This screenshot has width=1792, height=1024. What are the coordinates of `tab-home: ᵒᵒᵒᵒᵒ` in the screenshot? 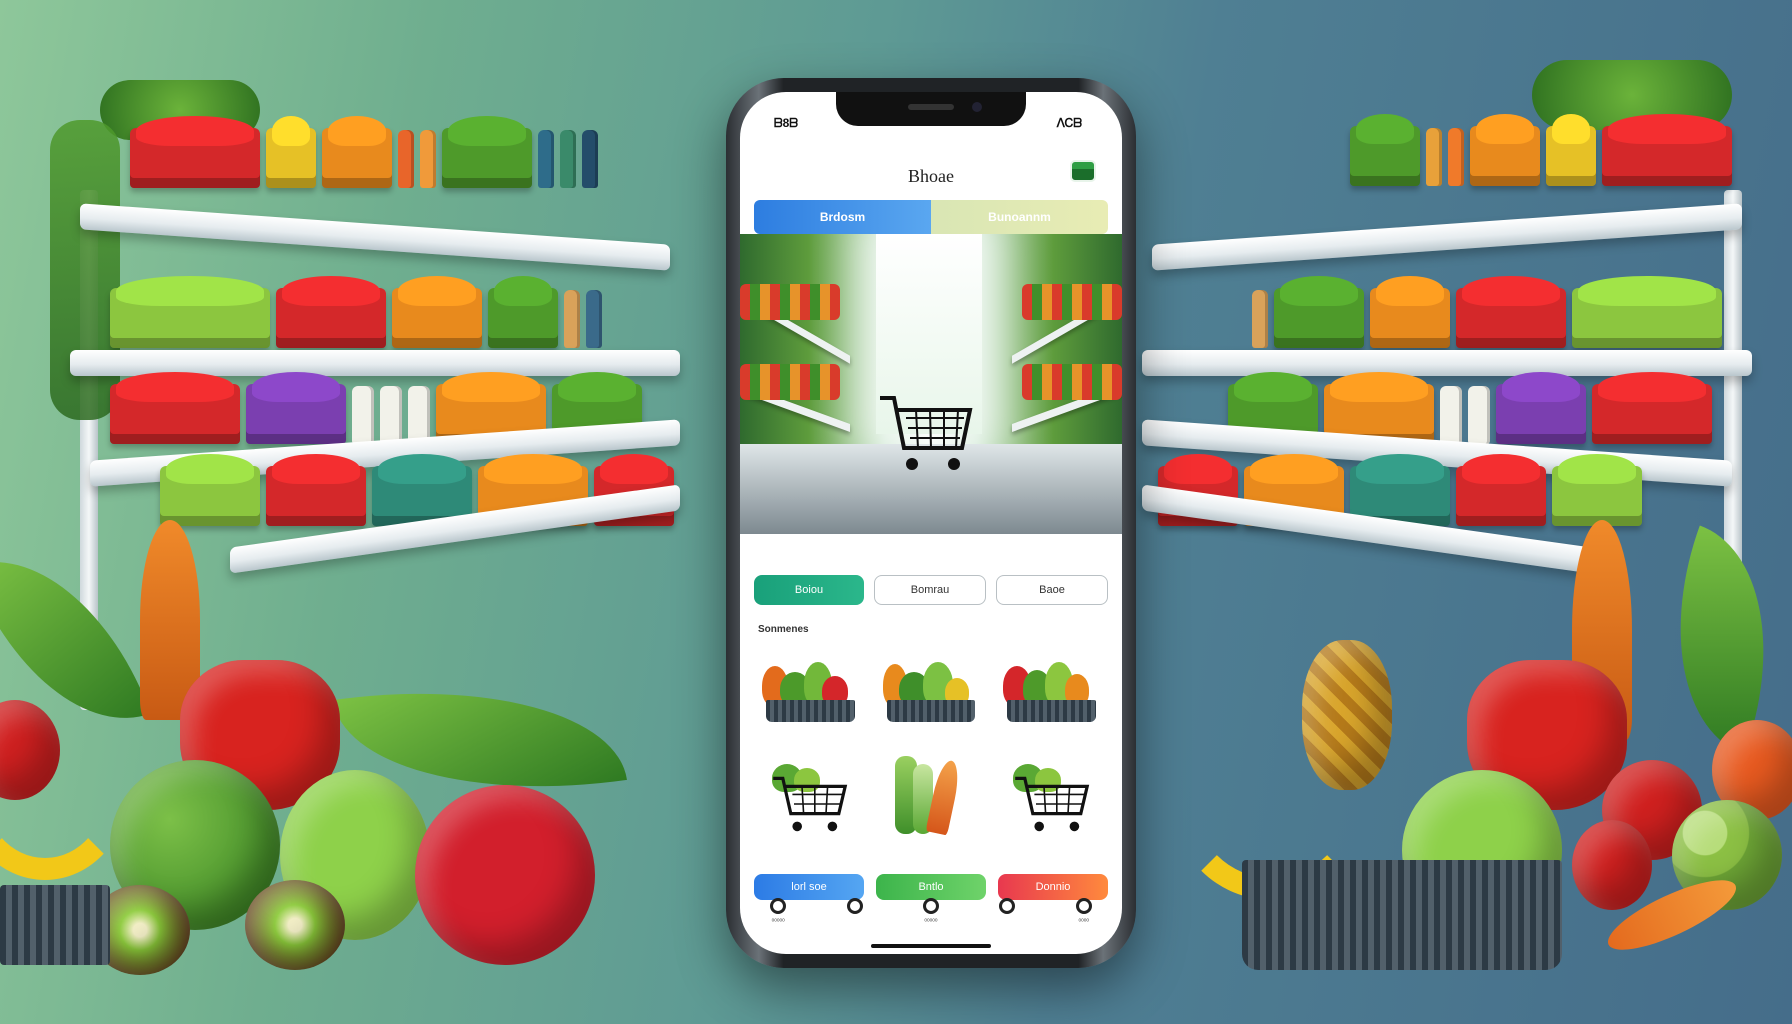 It's located at (778, 911).